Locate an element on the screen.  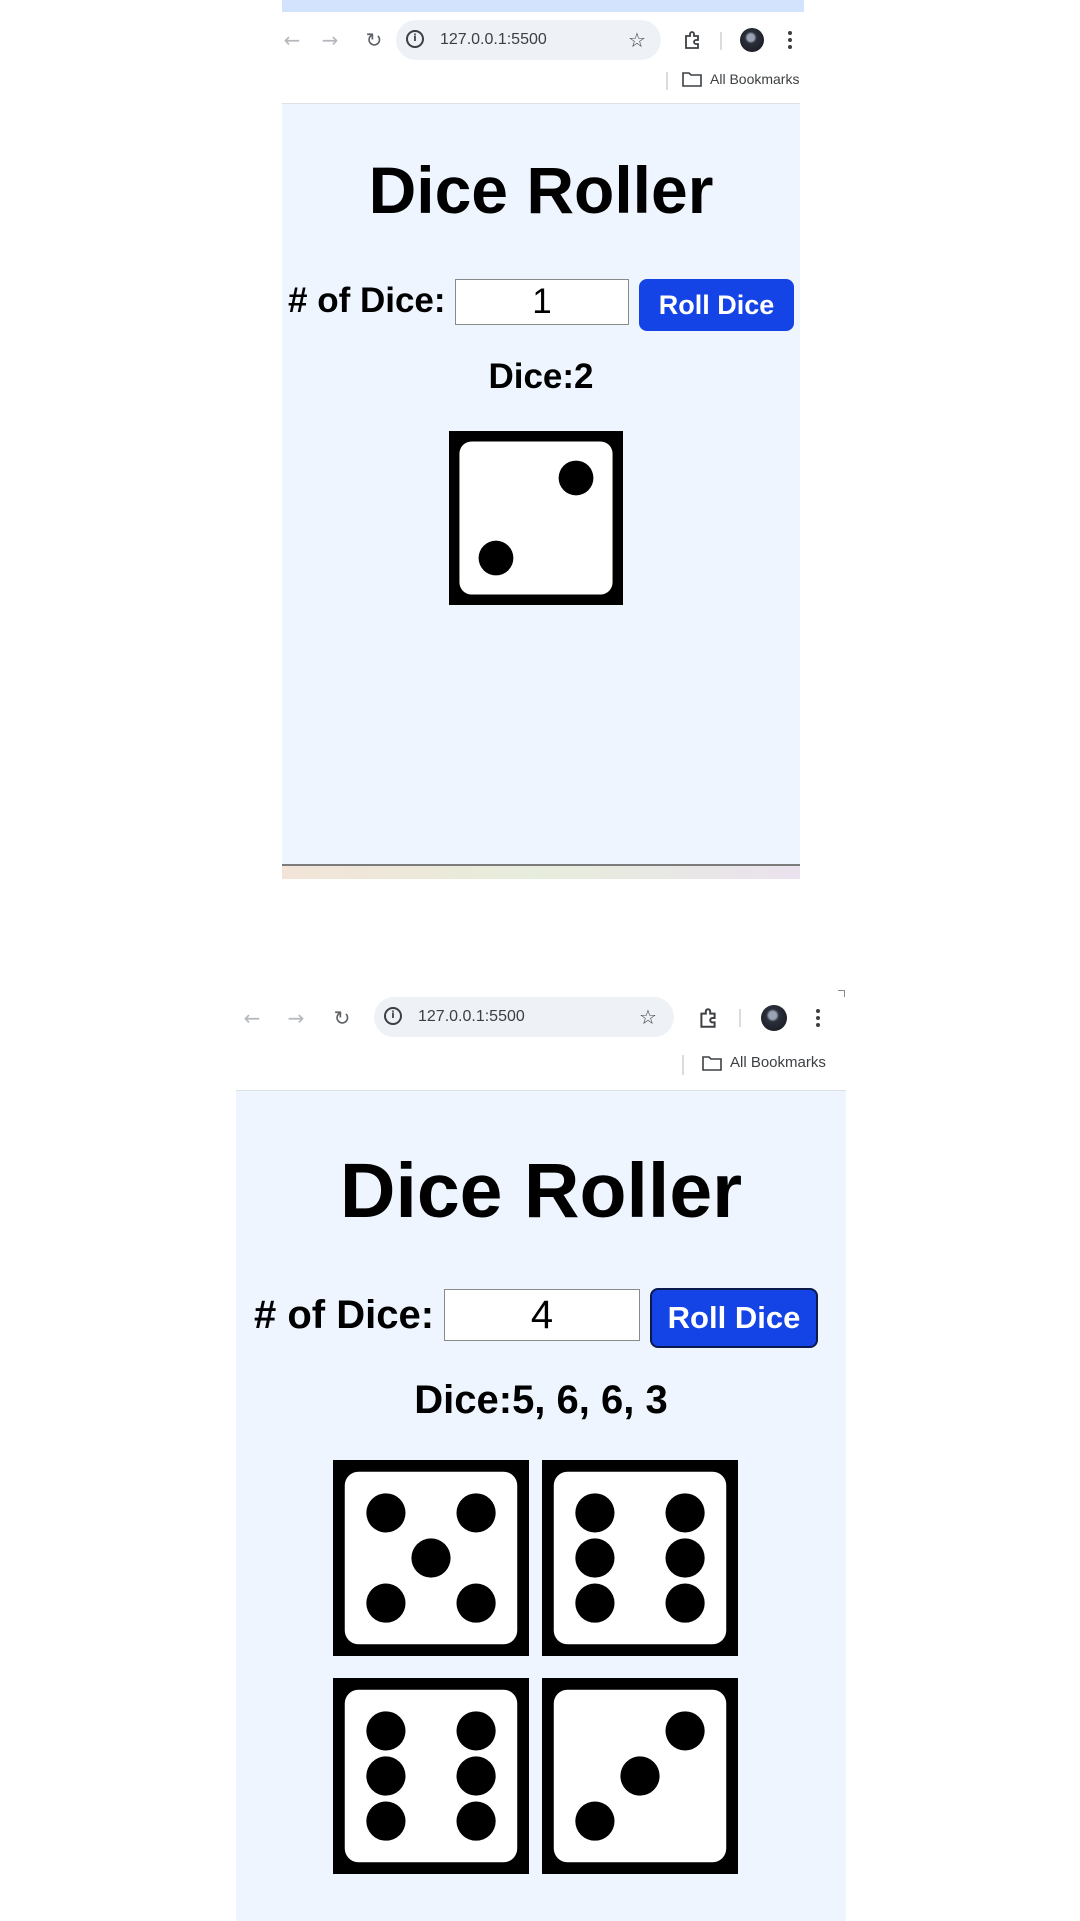
dice-result-text: Dice:2 is located at coordinates (541, 376).